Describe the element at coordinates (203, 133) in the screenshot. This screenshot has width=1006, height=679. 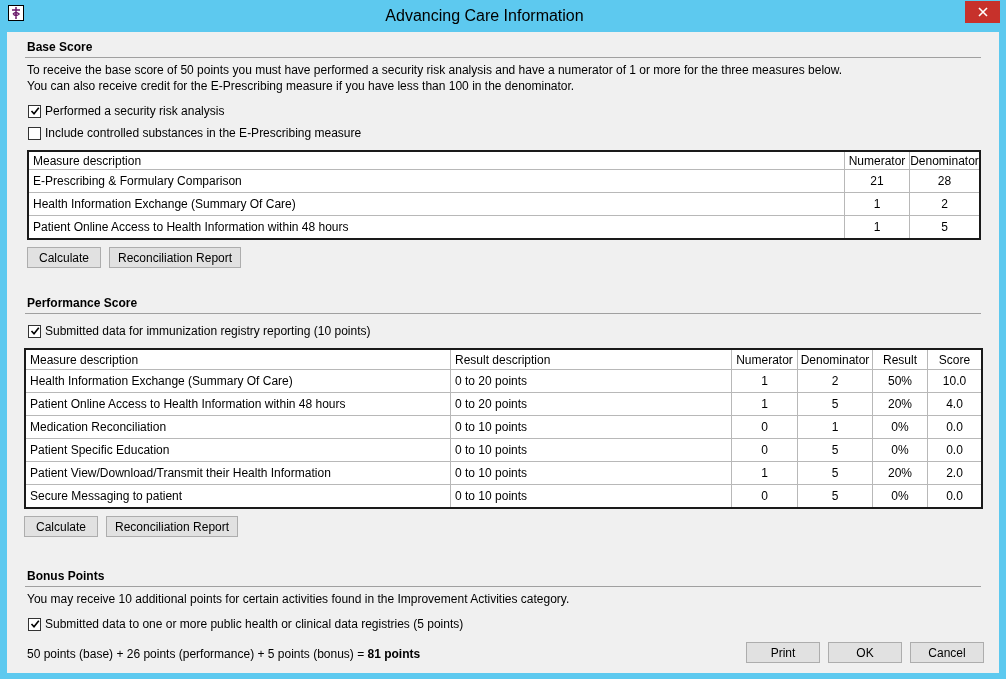
I see `checkbox-label: Include controlled substances in the E-Prescribing measure` at that location.